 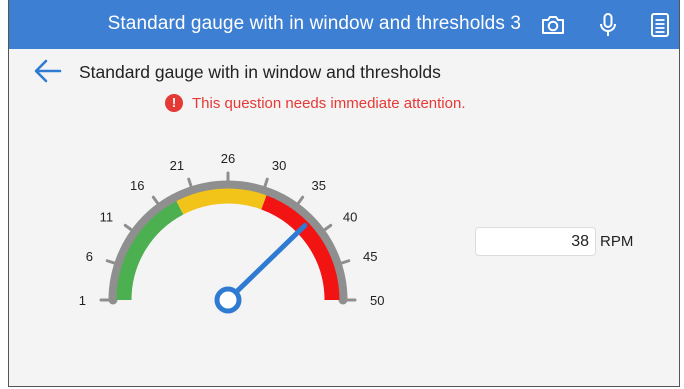 I want to click on gauge-tick-label: 1, so click(x=82, y=300).